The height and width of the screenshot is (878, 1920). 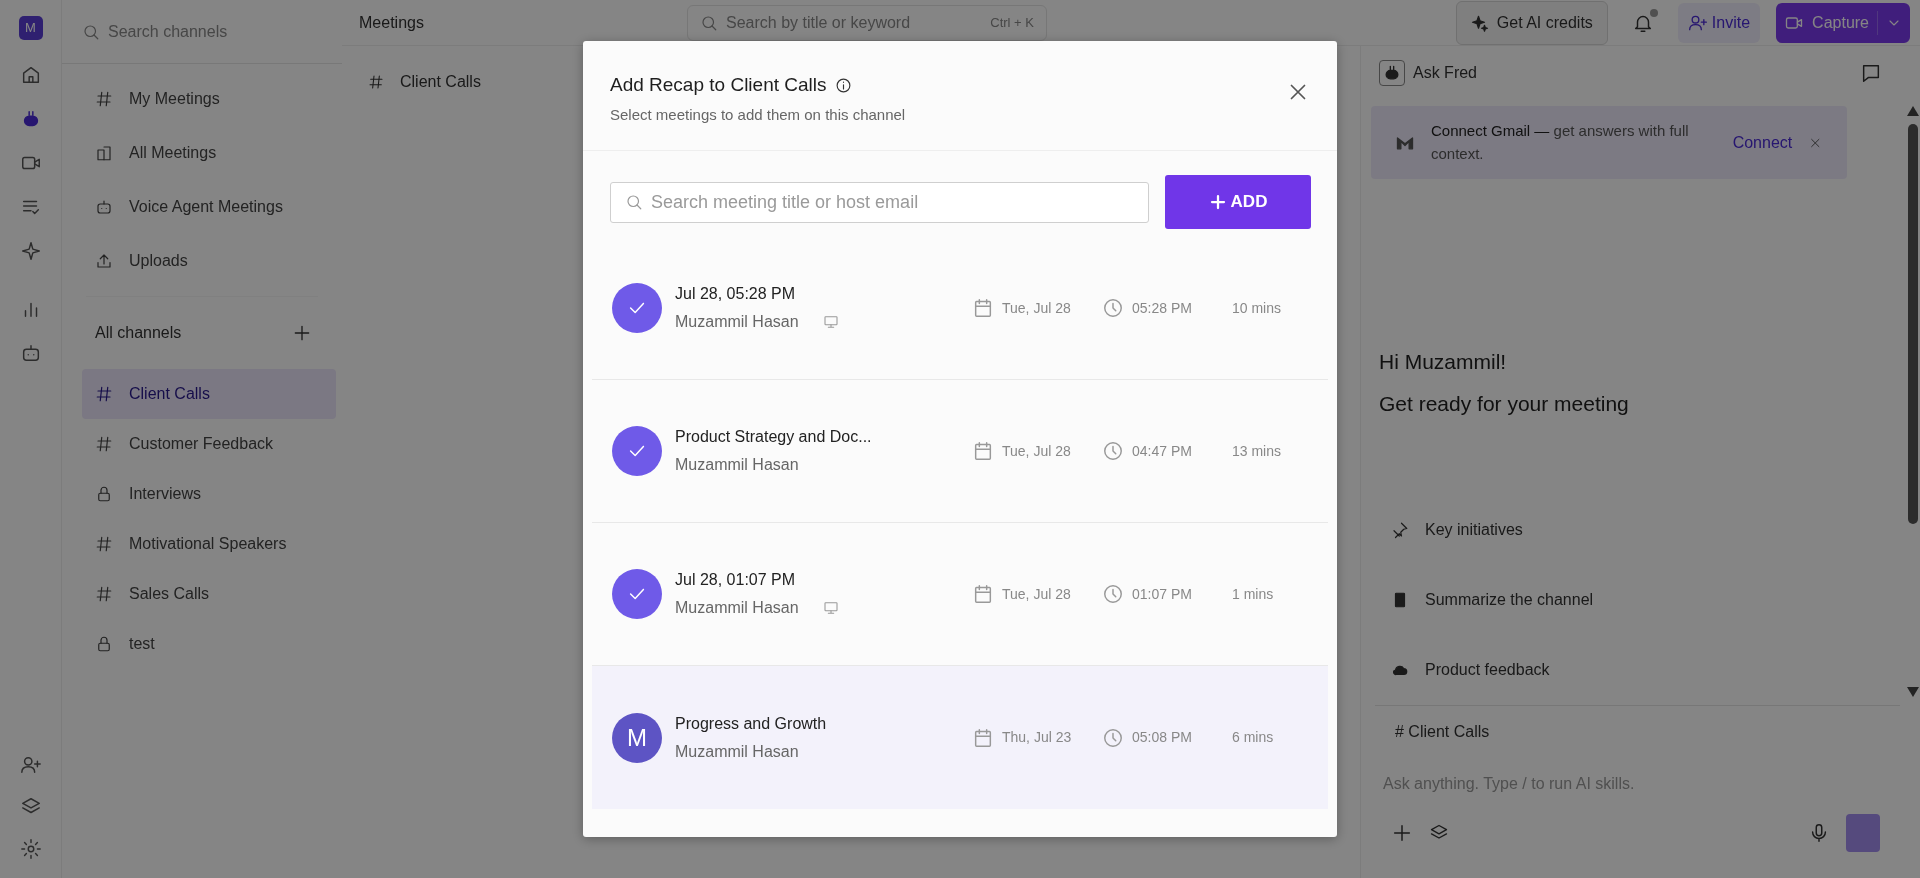 What do you see at coordinates (1217, 202) in the screenshot?
I see `plus-icon` at bounding box center [1217, 202].